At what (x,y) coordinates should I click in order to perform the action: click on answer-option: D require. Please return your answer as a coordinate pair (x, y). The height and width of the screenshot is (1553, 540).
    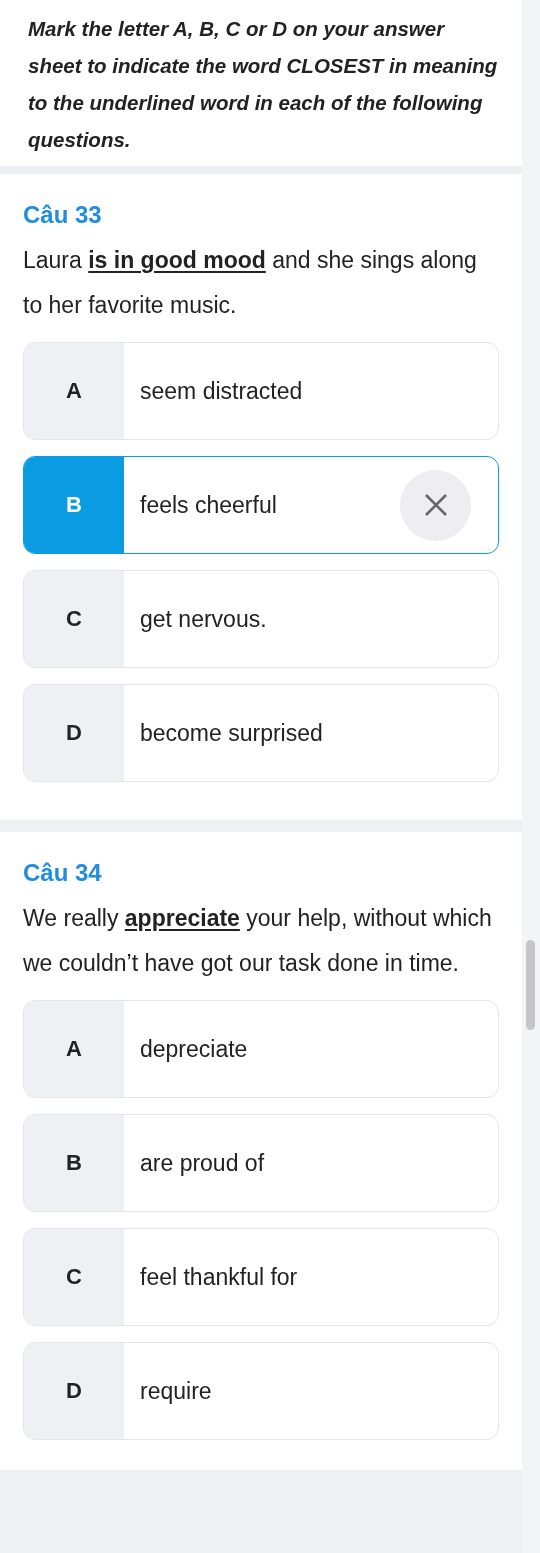
    Looking at the image, I should click on (261, 1391).